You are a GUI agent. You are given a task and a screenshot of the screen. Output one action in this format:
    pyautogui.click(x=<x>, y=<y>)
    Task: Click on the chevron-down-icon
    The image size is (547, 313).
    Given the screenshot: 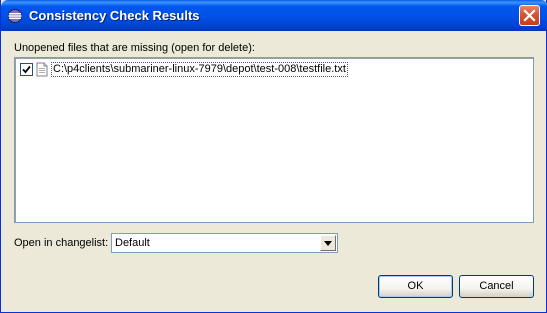 What is the action you would take?
    pyautogui.click(x=328, y=243)
    